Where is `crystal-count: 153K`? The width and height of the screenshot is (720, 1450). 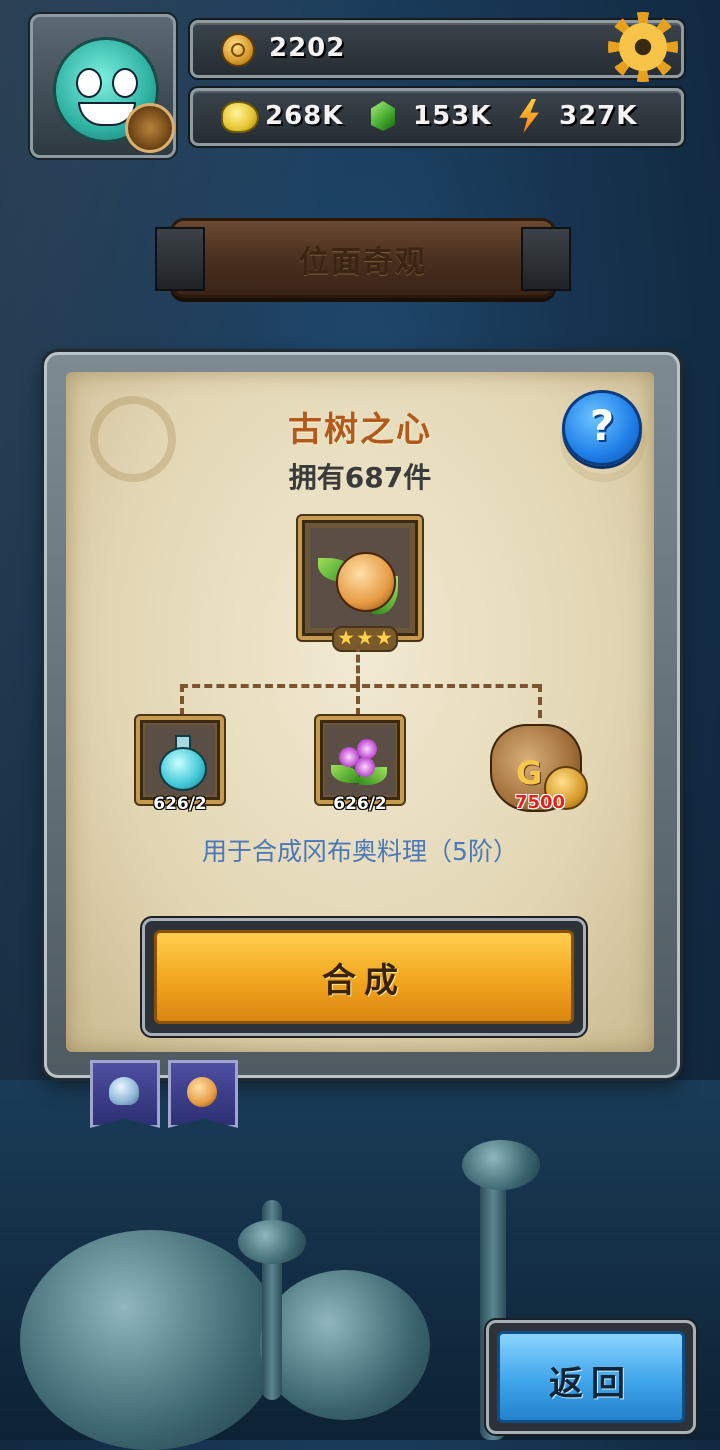
crystal-count: 153K is located at coordinates (452, 116).